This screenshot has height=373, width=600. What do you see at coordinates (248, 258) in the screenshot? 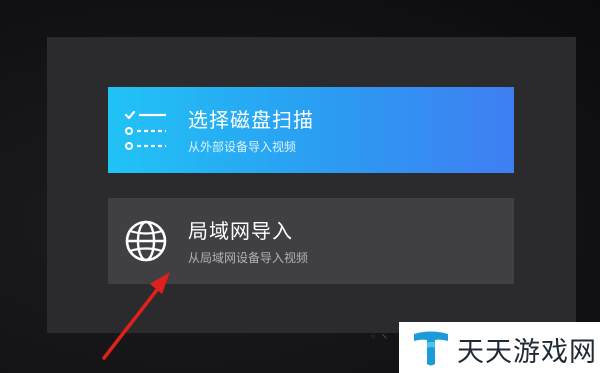
I see `option-subtitle: 从局域网设备导入视频` at bounding box center [248, 258].